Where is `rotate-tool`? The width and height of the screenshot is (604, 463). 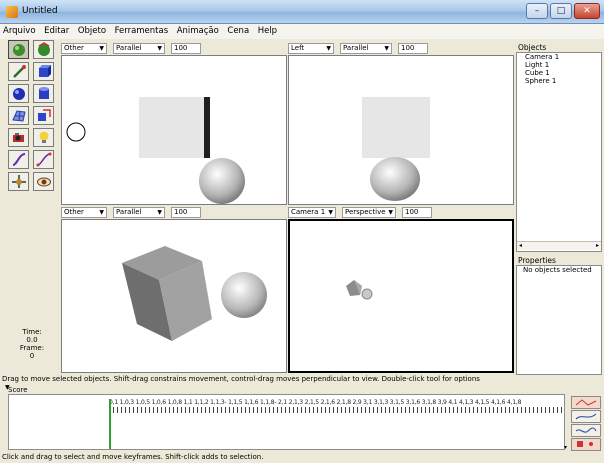
rotate-tool is located at coordinates (43, 49).